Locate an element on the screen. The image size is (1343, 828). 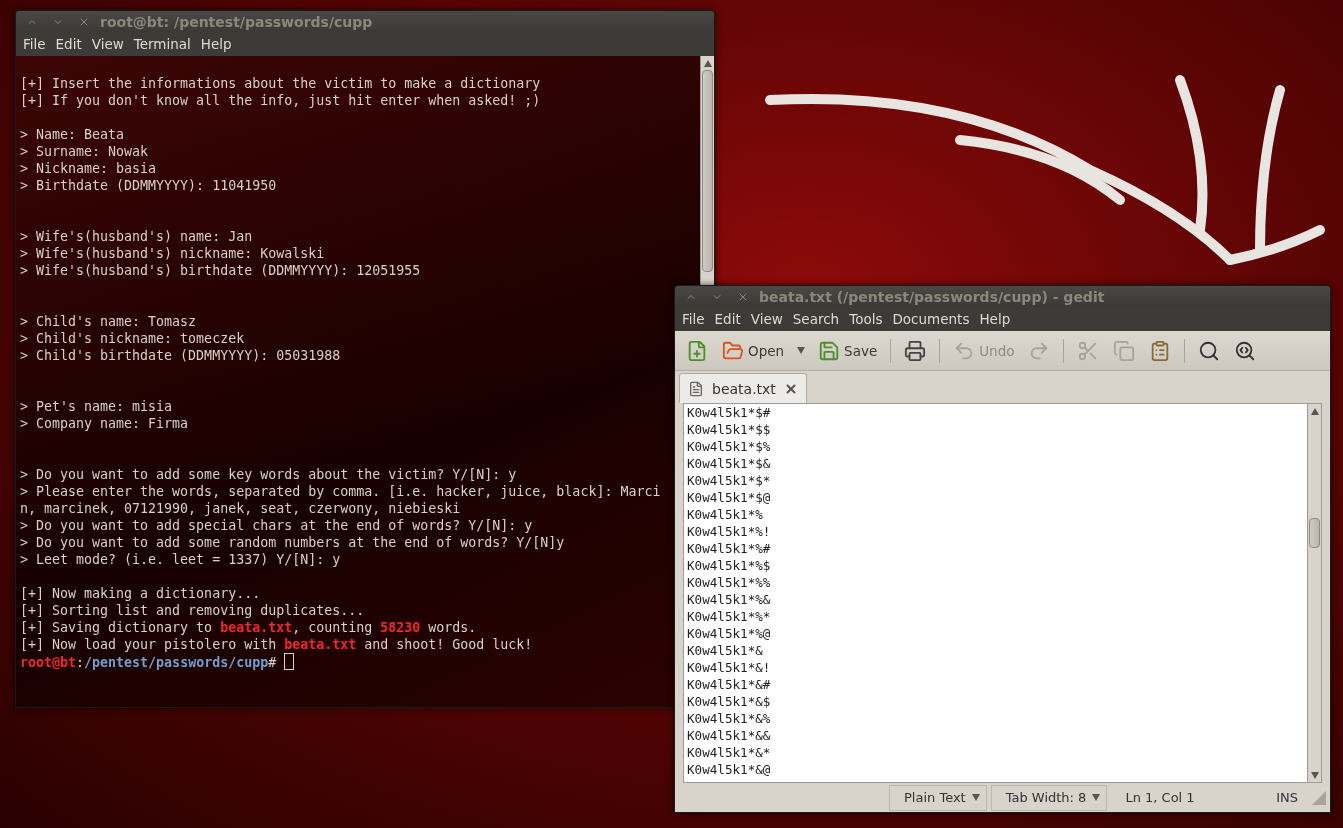
dropdown-caret-icon is located at coordinates (801, 350).